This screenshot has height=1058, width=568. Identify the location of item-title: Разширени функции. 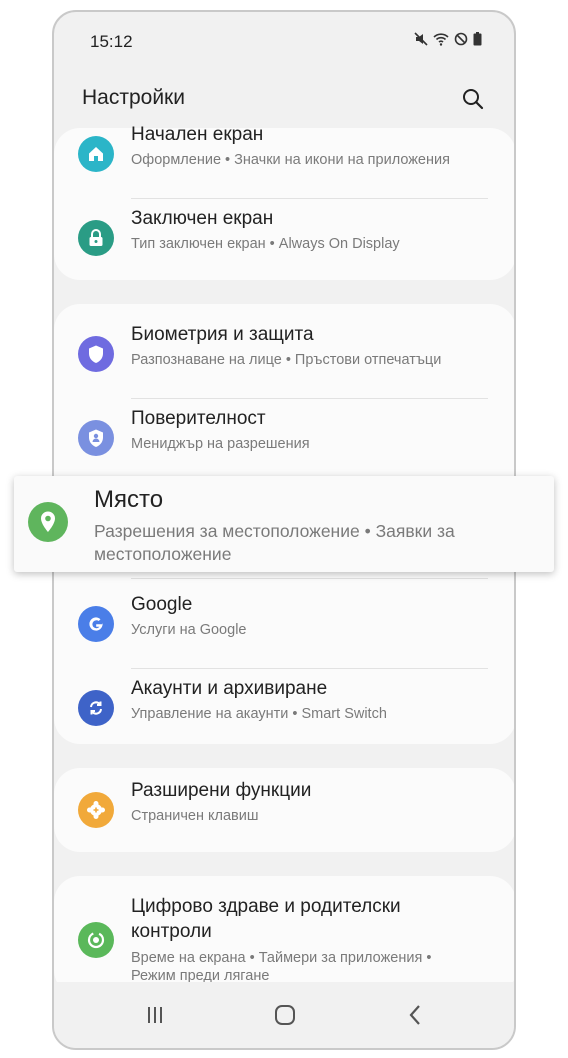
(221, 790).